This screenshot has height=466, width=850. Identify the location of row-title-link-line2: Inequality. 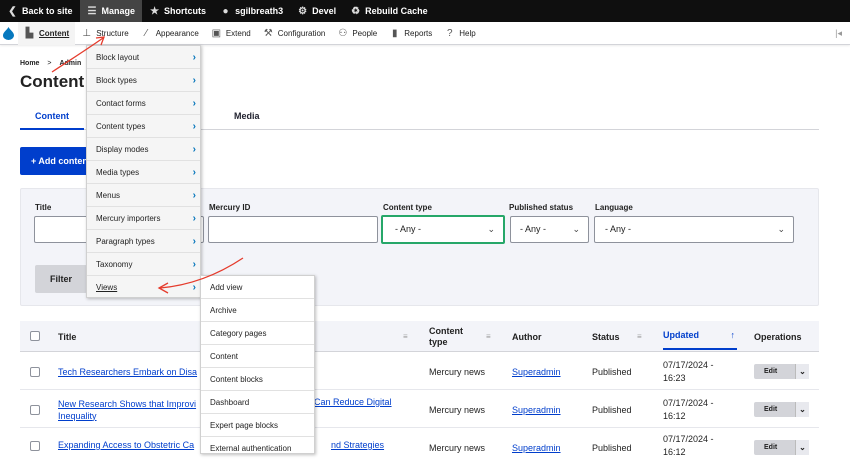
(77, 416).